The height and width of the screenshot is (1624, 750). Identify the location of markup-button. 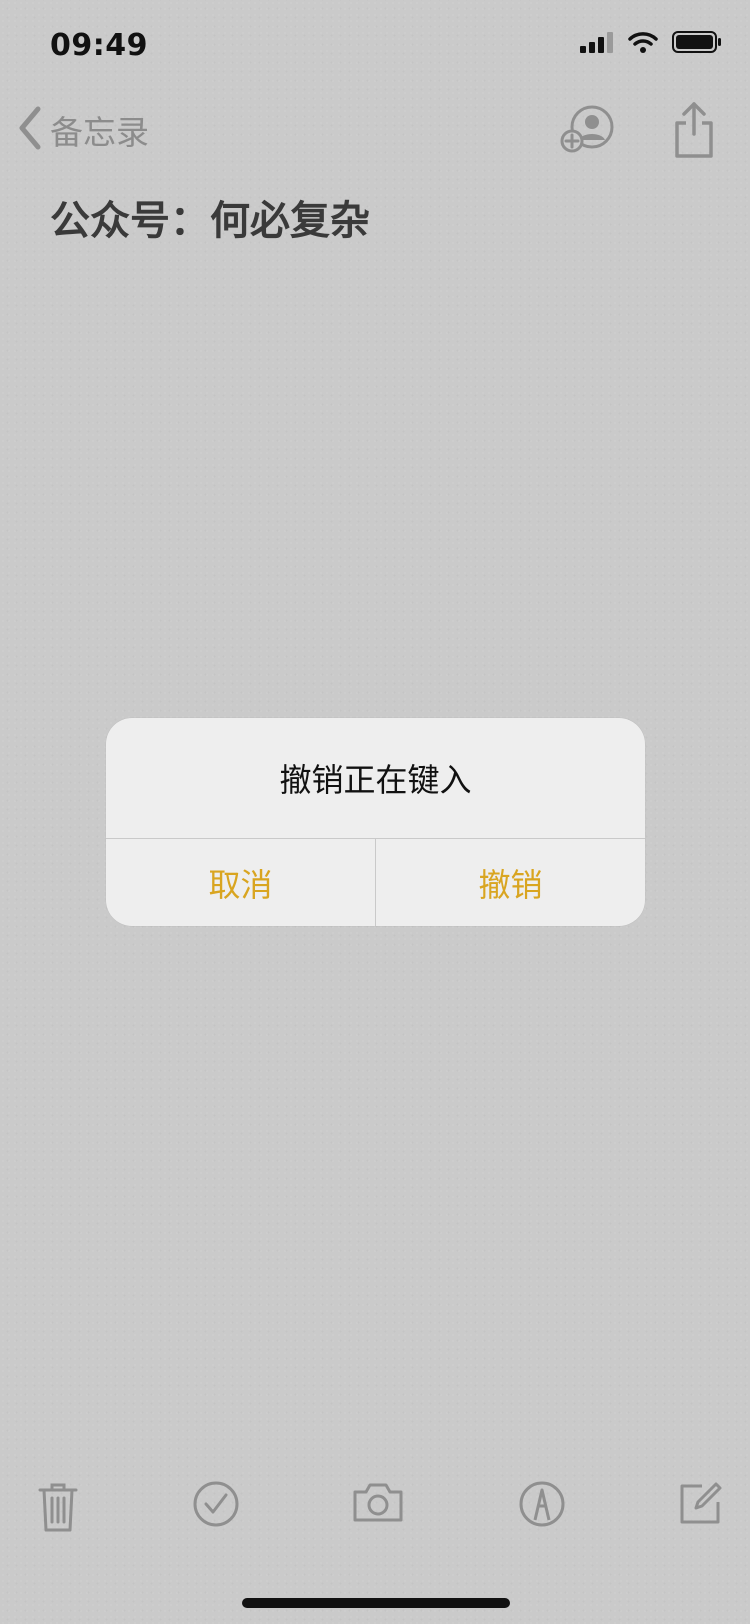
(542, 1506).